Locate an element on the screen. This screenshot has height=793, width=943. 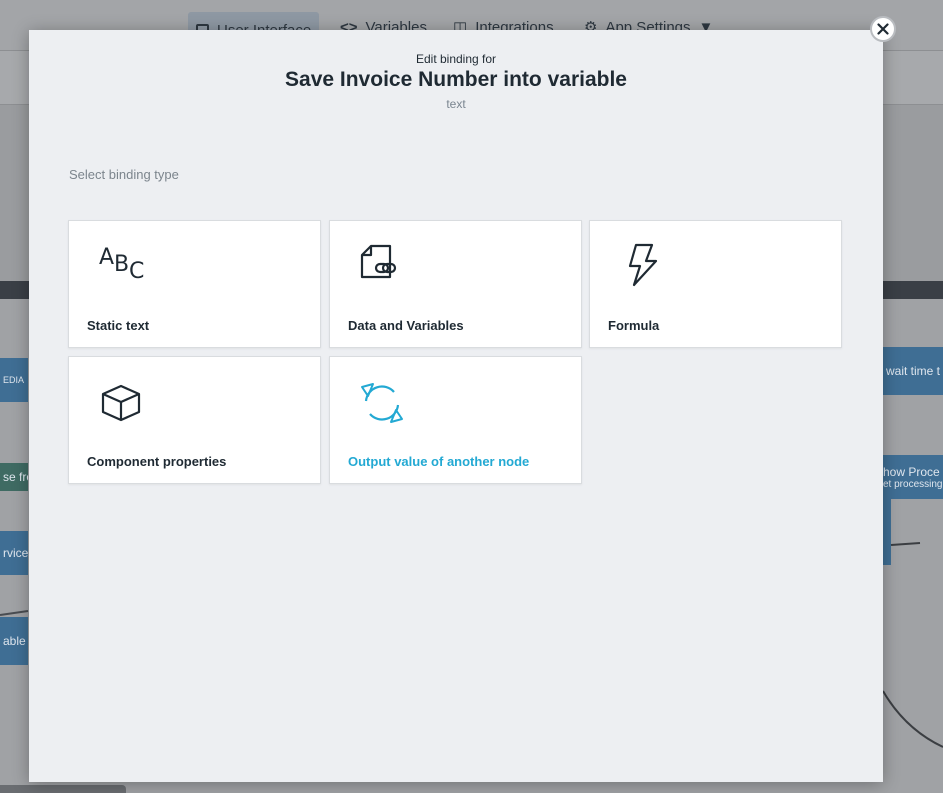
abc-text-icon: A B C is located at coordinates (121, 267).